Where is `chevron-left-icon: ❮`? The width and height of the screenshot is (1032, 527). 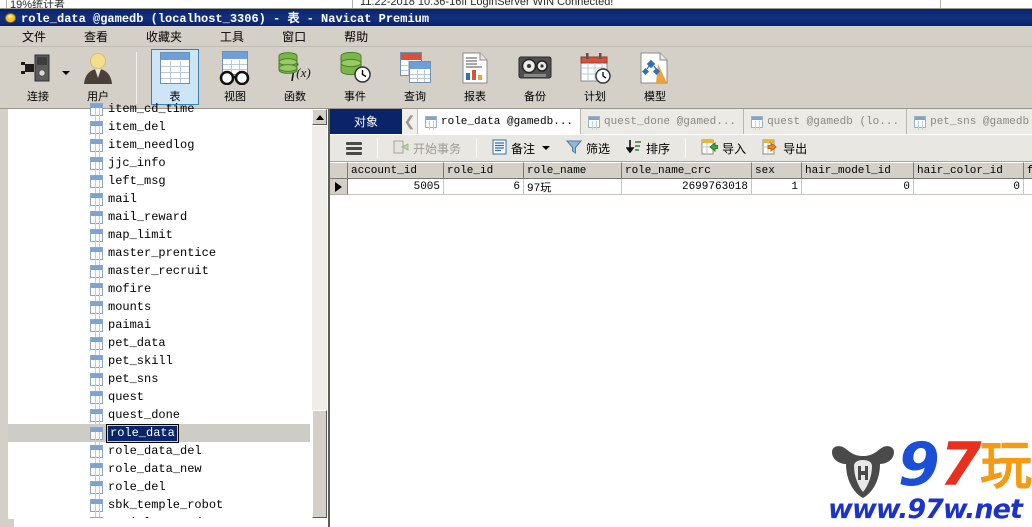
chevron-left-icon: ❮ is located at coordinates (410, 121).